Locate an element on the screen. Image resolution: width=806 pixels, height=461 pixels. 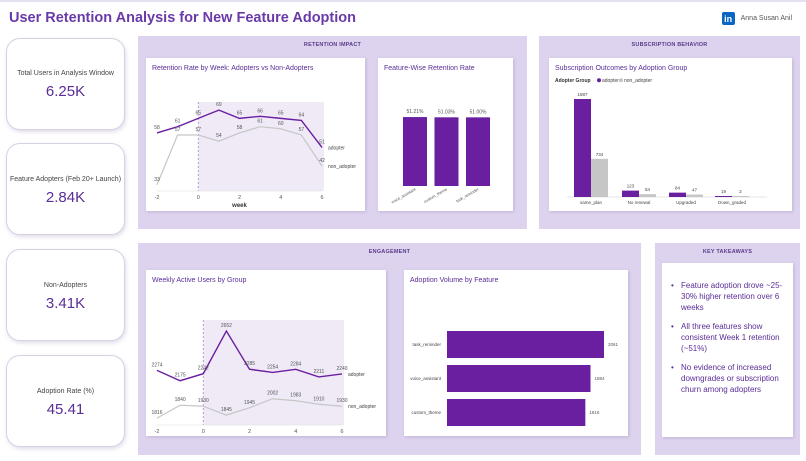
data-label: 2285 is located at coordinates (249, 364).